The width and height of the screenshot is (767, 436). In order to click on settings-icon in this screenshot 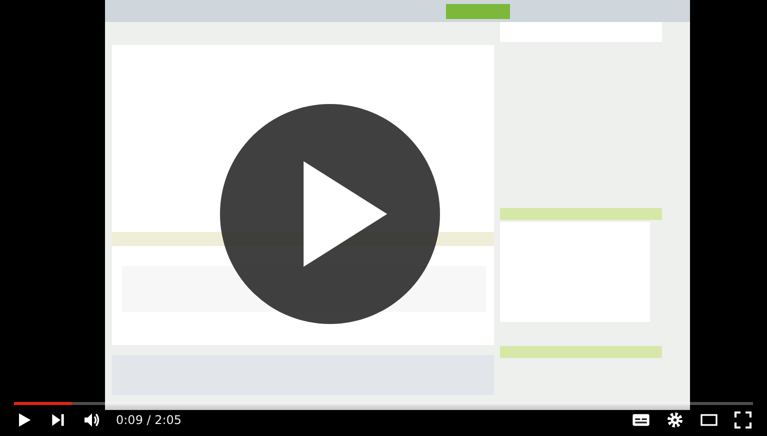, I will do `click(675, 420)`.